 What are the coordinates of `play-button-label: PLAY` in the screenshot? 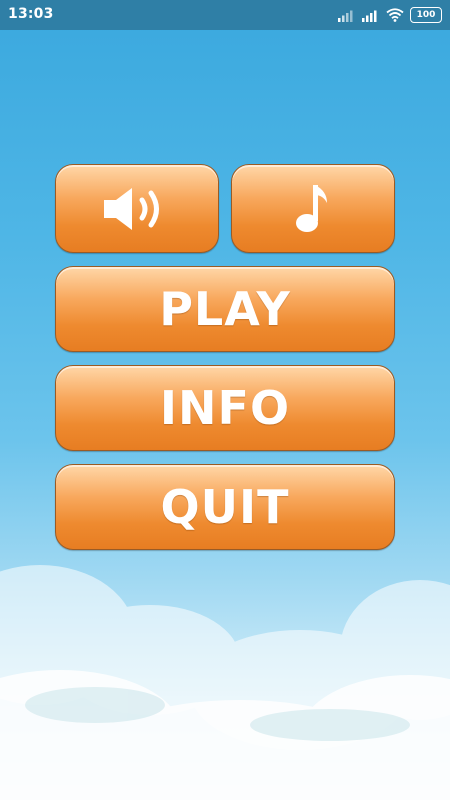 It's located at (225, 309).